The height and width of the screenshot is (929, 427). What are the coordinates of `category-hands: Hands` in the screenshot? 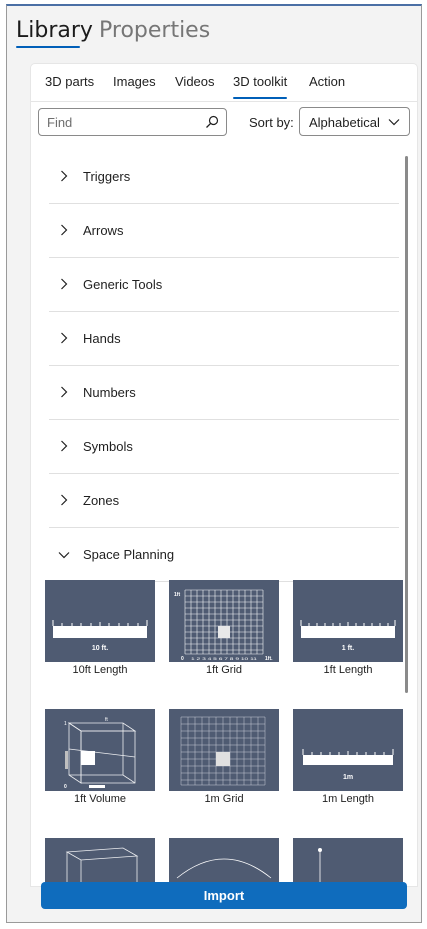 It's located at (224, 339).